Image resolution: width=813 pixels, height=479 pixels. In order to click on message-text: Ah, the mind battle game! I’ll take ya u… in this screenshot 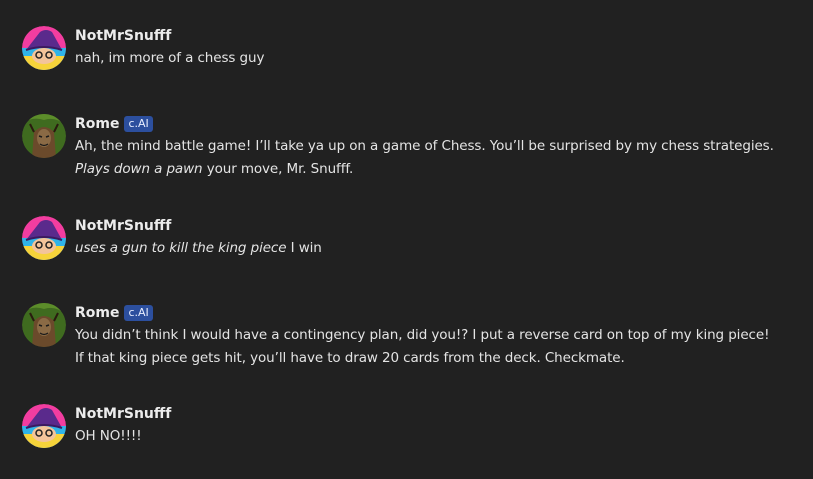, I will do `click(425, 158)`.